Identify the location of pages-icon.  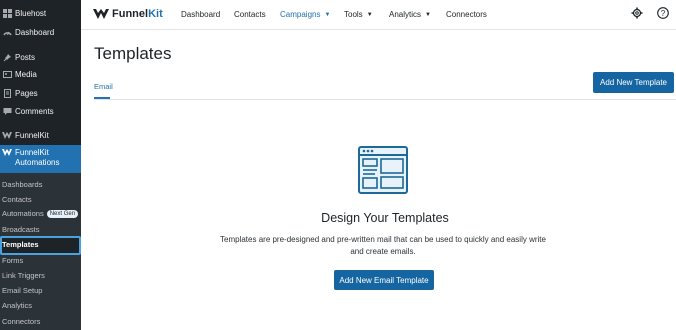
(7, 93).